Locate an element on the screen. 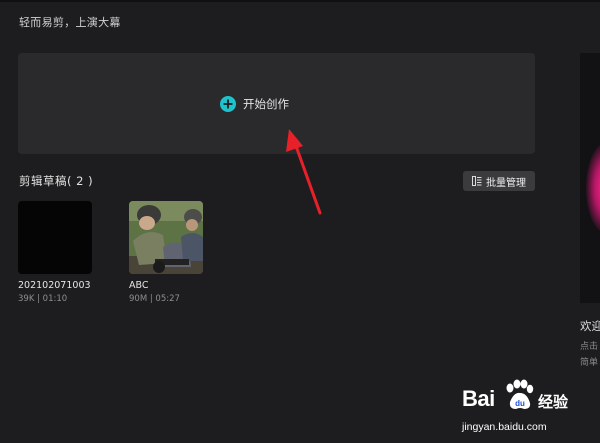 The image size is (600, 443). promo-text: 简单 is located at coordinates (589, 363).